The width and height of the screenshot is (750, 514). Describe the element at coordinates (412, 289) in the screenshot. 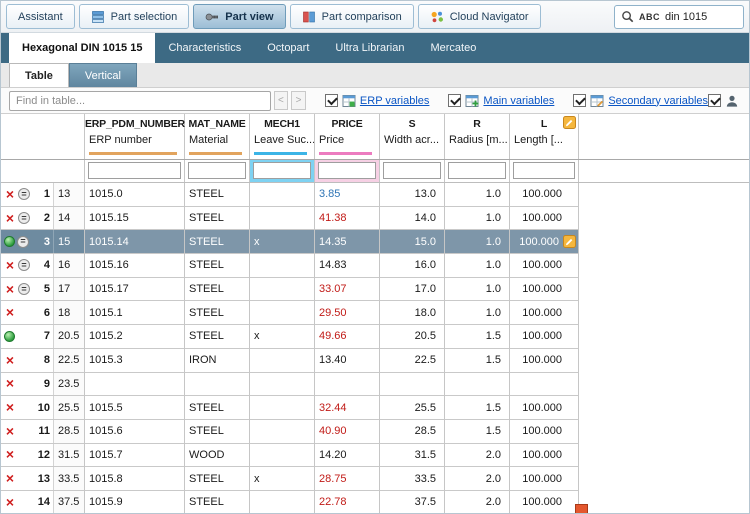

I see `cell-s: 17.0` at that location.